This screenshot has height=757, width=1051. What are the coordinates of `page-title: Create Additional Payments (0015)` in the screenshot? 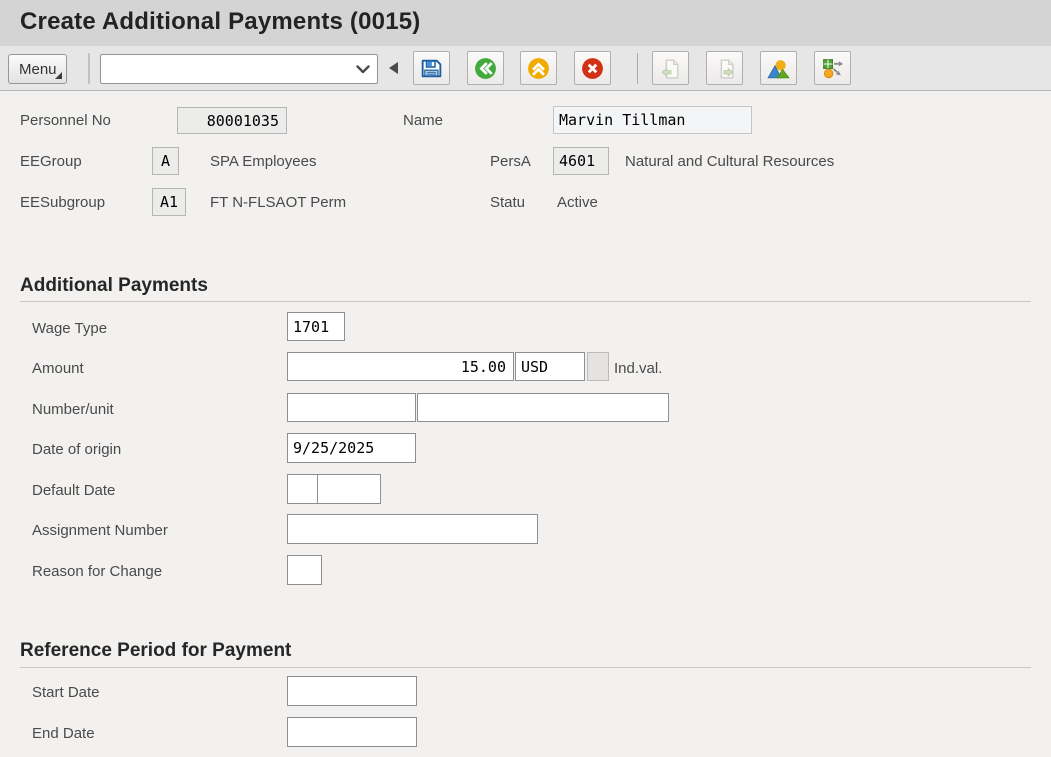 It's located at (220, 21).